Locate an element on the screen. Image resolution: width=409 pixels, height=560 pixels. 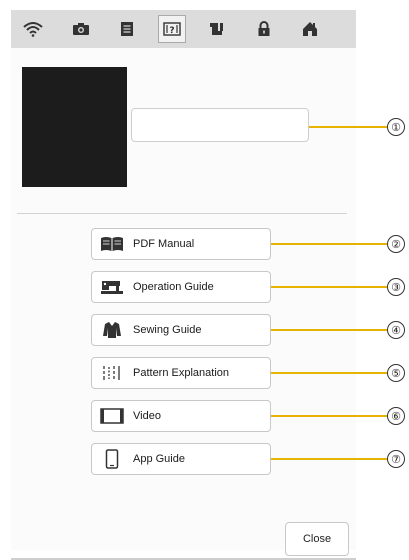
callout-2: ② is located at coordinates (396, 244).